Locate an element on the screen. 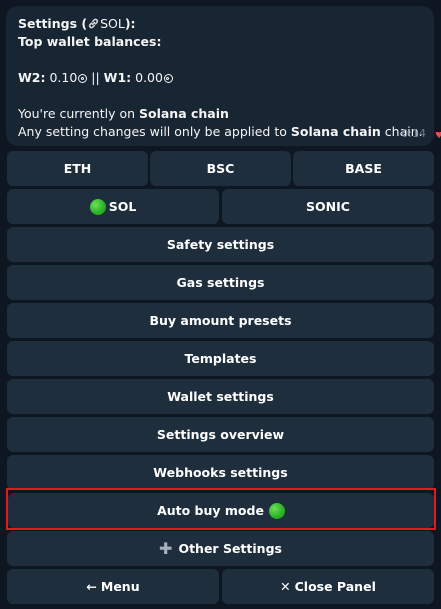  templates-button: Templates is located at coordinates (220, 358).